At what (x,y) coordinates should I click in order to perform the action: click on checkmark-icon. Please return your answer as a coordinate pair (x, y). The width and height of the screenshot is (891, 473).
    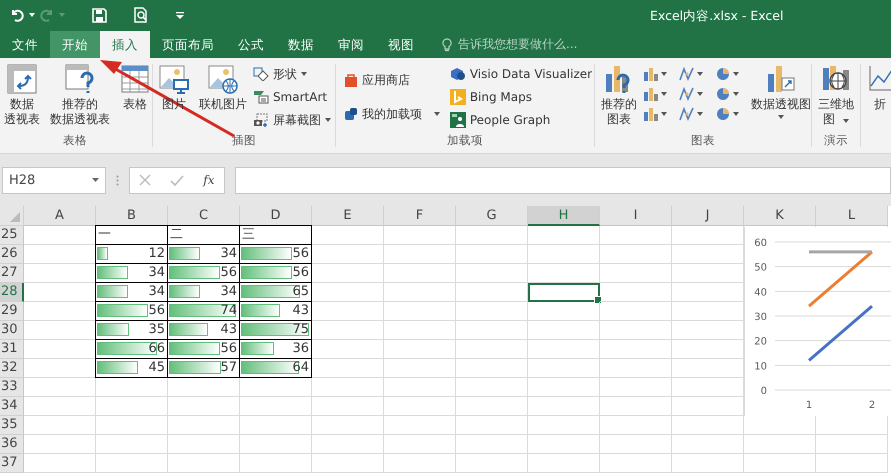
    Looking at the image, I should click on (177, 180).